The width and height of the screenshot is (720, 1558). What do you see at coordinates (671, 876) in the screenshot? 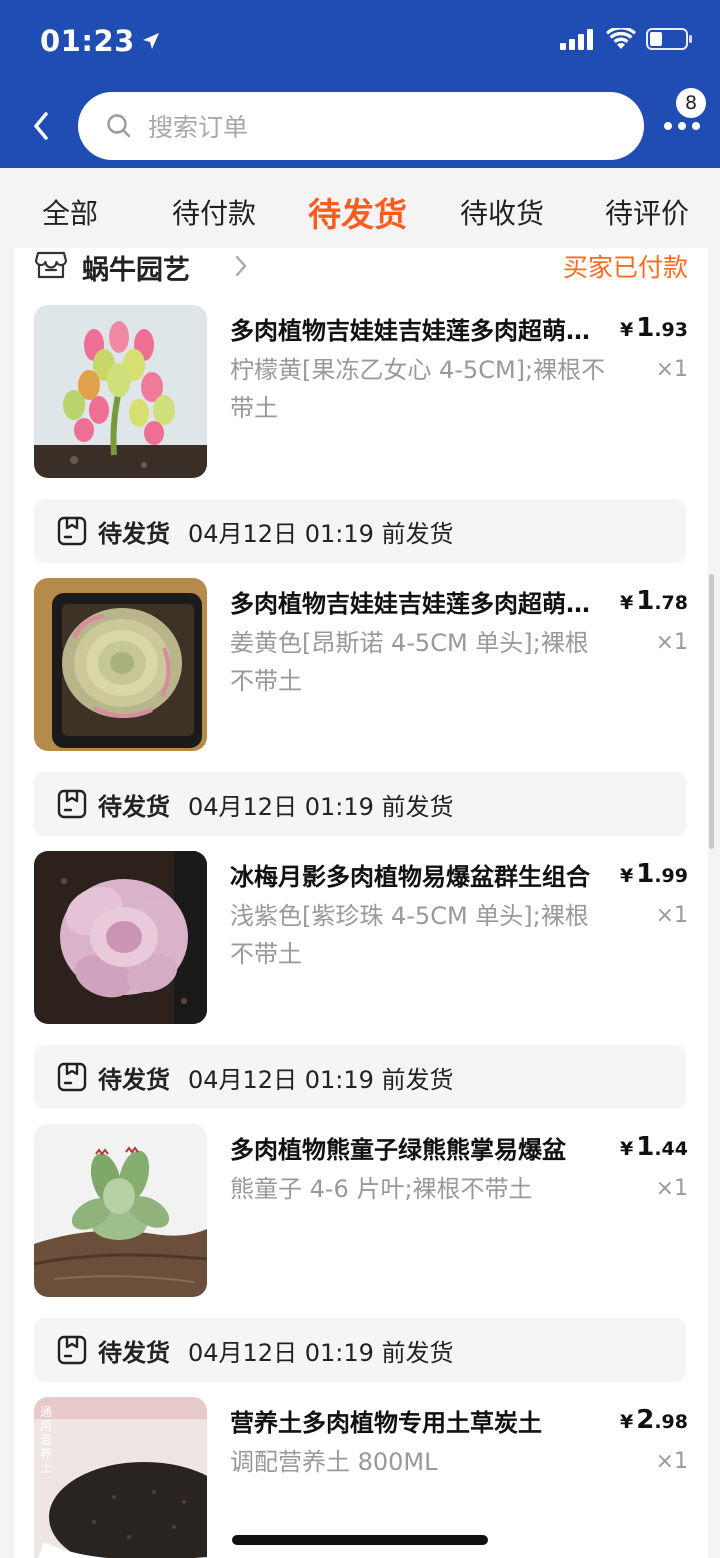
I see `price-decimal: .99` at bounding box center [671, 876].